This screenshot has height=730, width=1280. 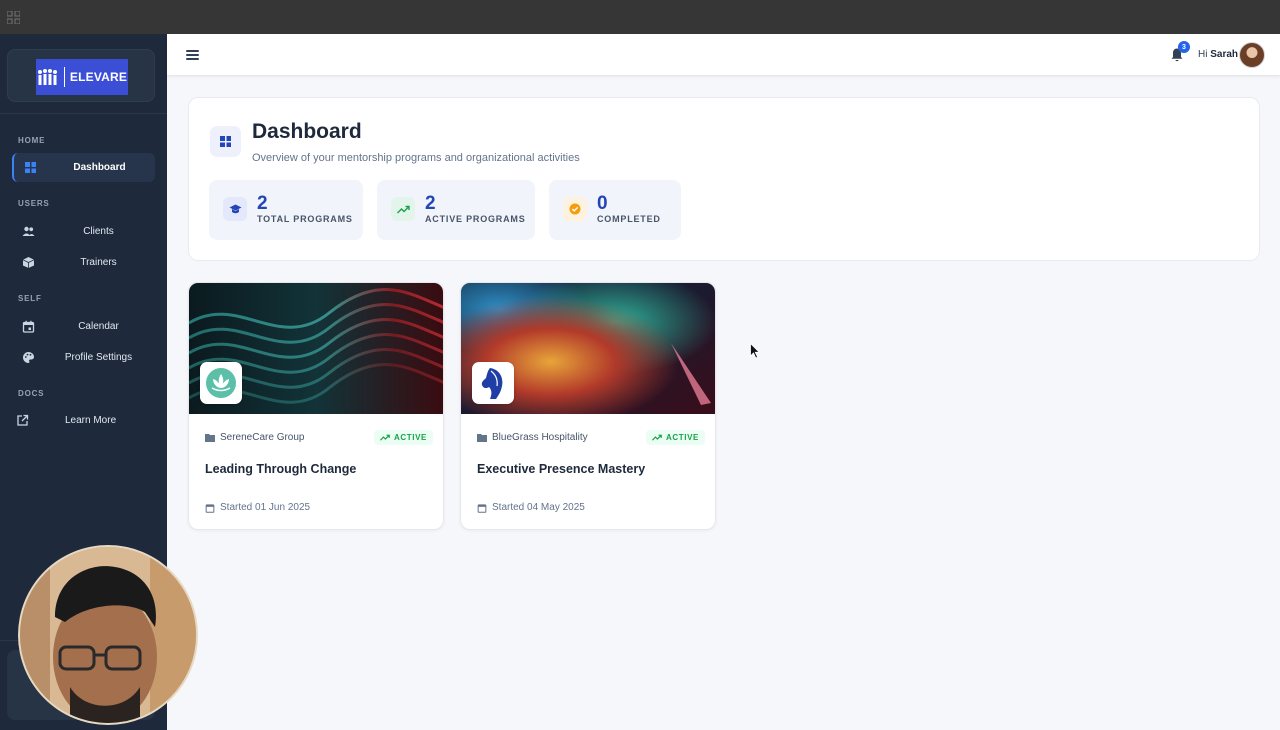 What do you see at coordinates (262, 437) in the screenshot?
I see `organization-name: SereneCare Group` at bounding box center [262, 437].